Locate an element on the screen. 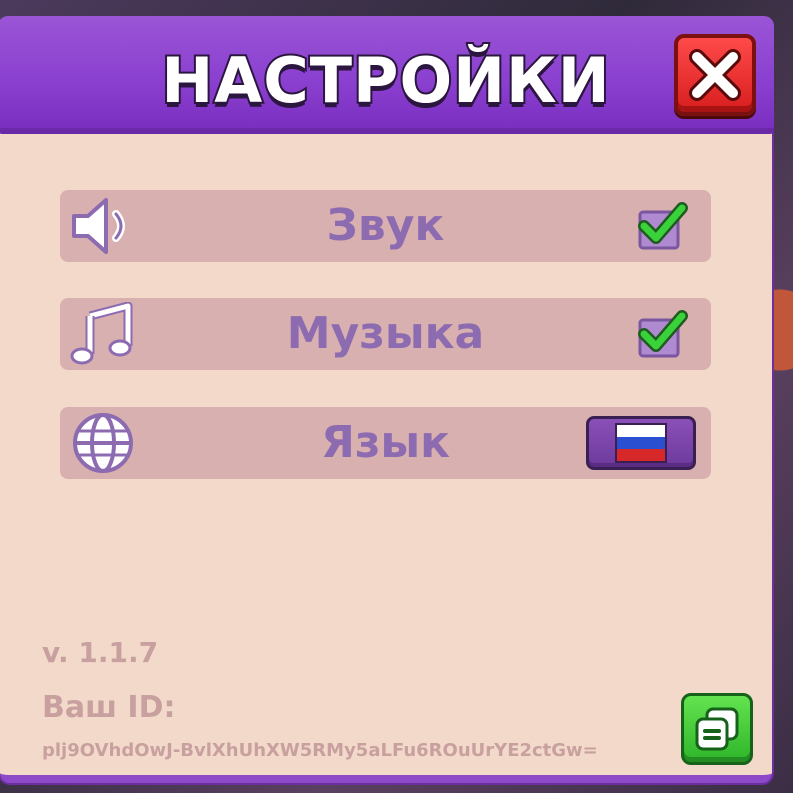 This screenshot has height=793, width=793. dialog-header: НАСТРОЙКИ is located at coordinates (387, 75).